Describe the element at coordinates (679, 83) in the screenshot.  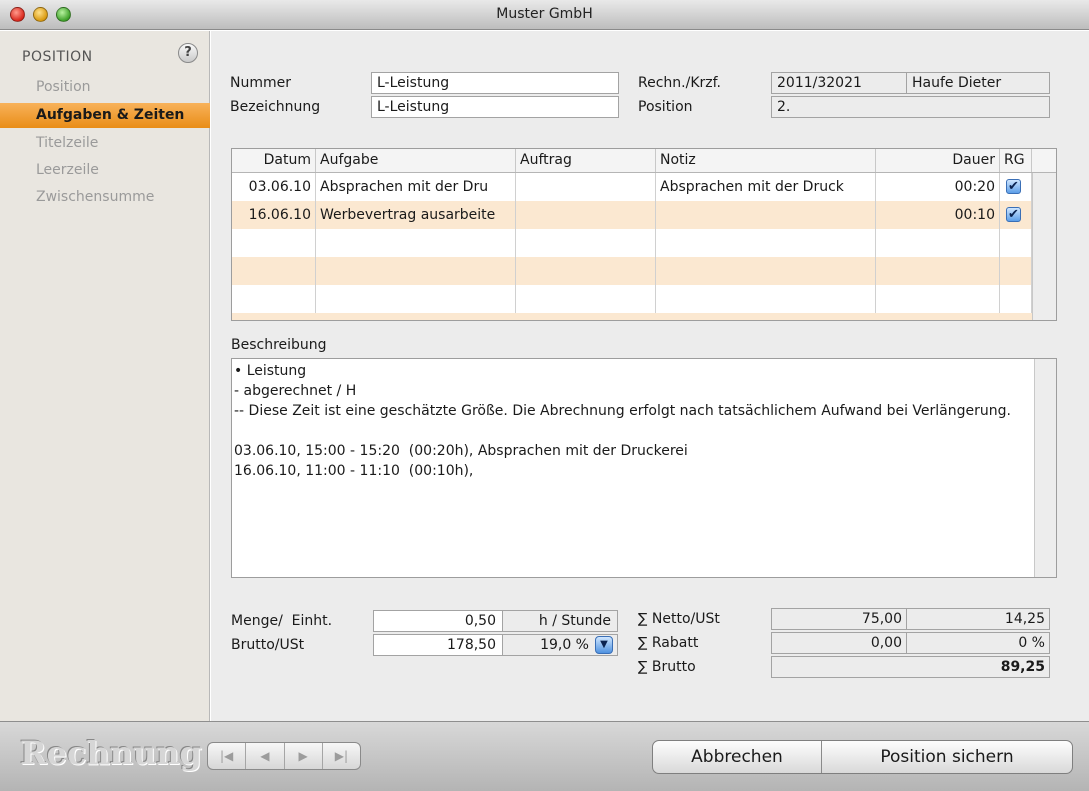
I see `rechn-label: Rechn./Krzf.` at that location.